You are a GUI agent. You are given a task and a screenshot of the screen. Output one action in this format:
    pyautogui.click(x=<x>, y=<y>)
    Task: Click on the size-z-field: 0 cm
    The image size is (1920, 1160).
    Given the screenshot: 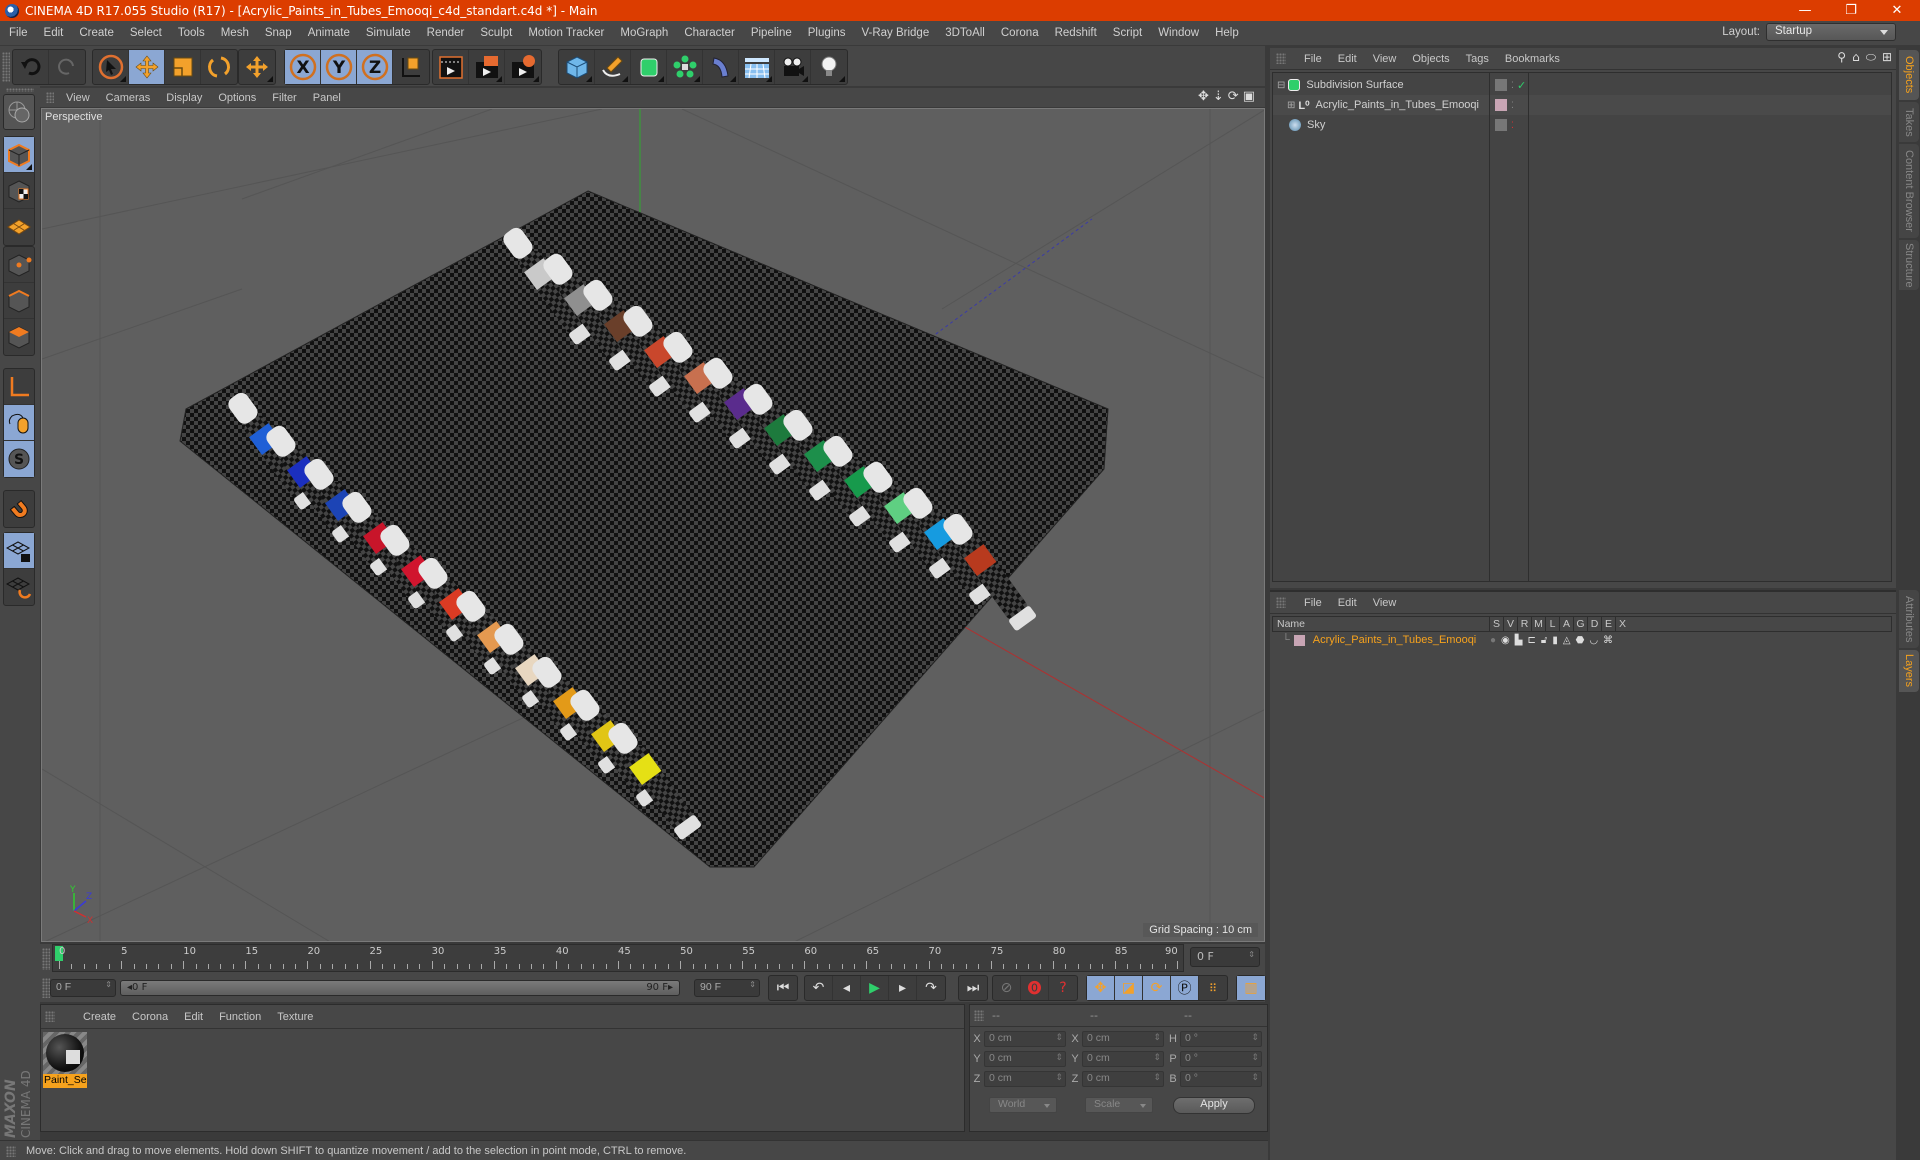 What is the action you would take?
    pyautogui.click(x=1123, y=1079)
    